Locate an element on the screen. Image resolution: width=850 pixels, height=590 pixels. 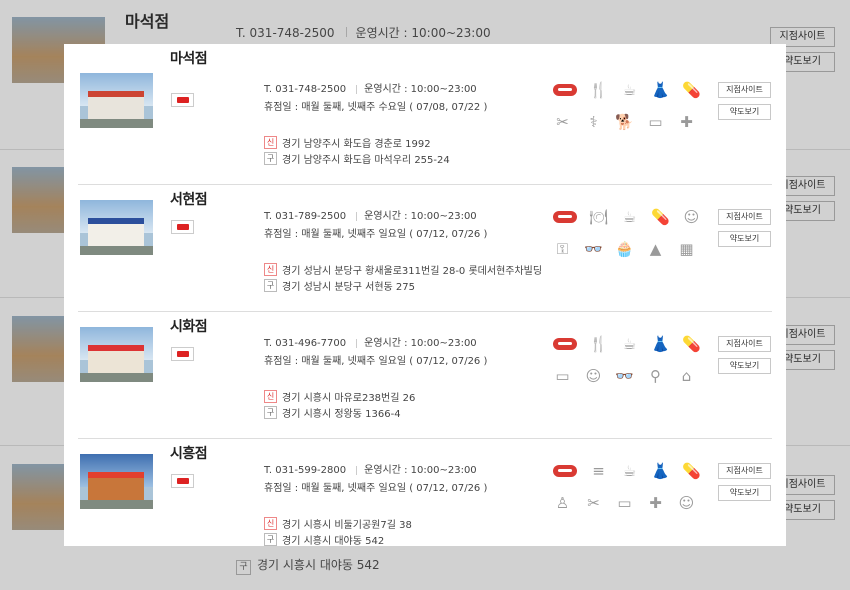
store-contact: T. 031-748-2500 운영시간 : 10:00~23:00 is located at coordinates (370, 87).